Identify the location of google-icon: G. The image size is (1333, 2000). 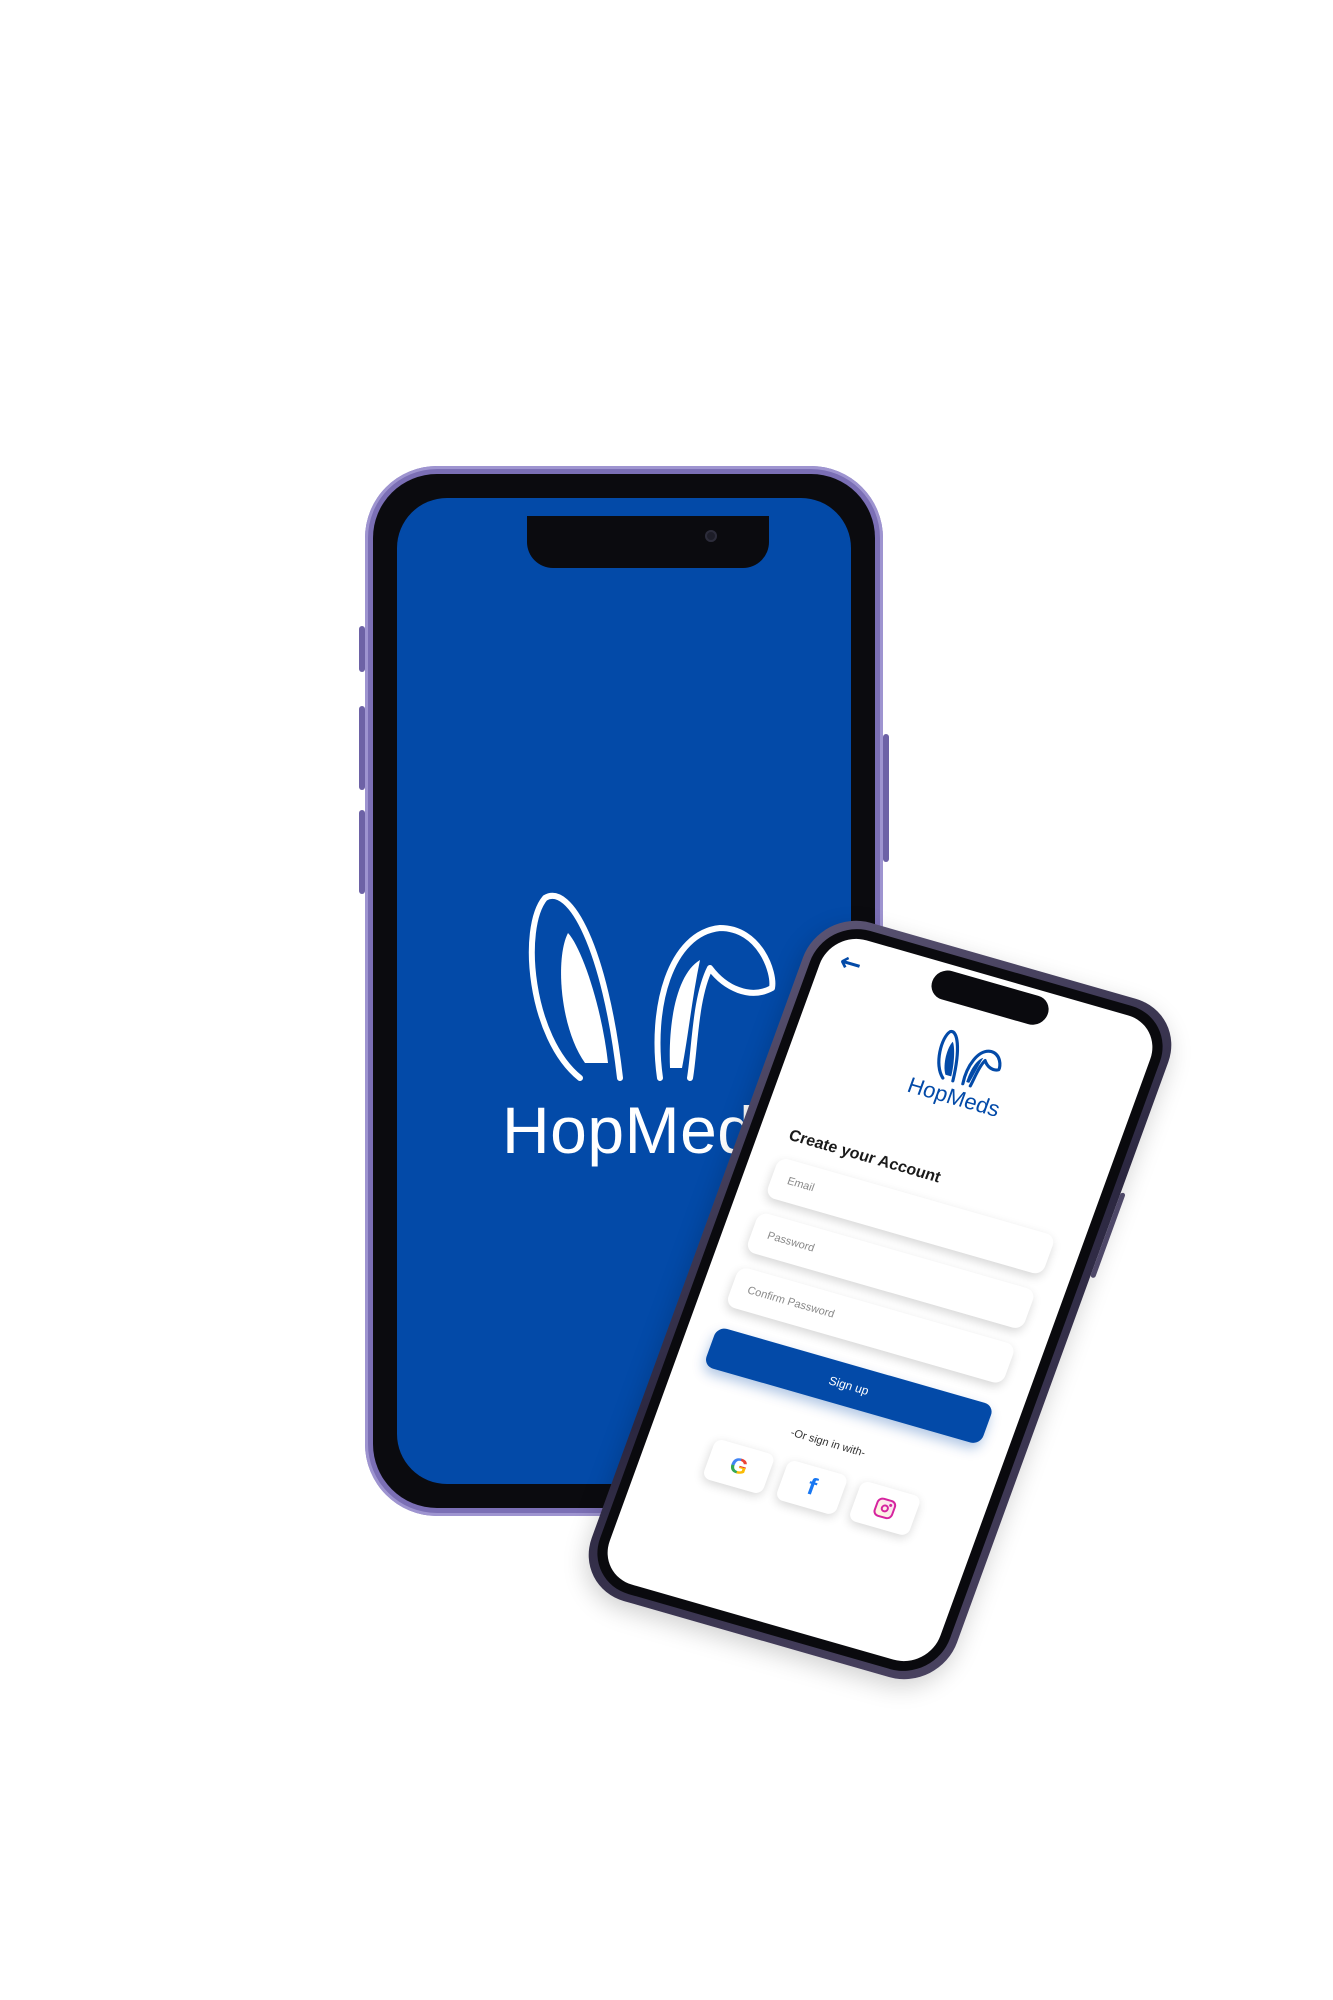
(739, 1466).